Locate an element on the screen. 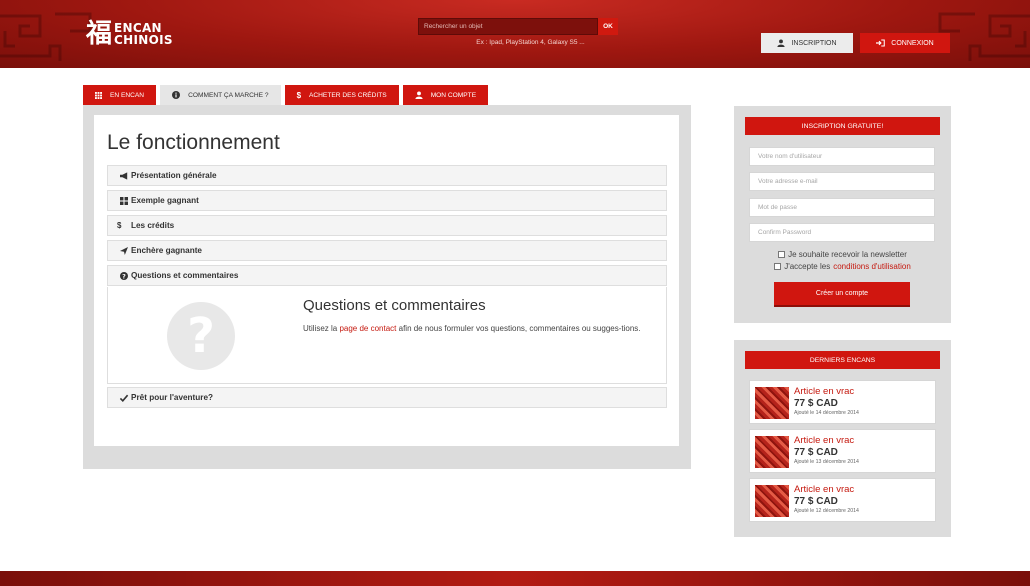 This screenshot has width=1030, height=586. accordion-questions-commentaires: ? Questions et commentaires is located at coordinates (387, 275).